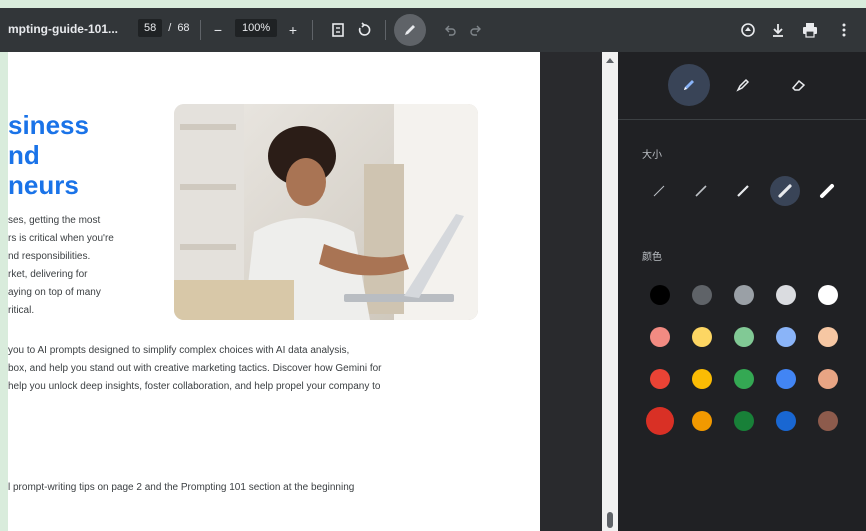 Image resolution: width=866 pixels, height=531 pixels. I want to click on zoom-in-button: +, so click(293, 30).